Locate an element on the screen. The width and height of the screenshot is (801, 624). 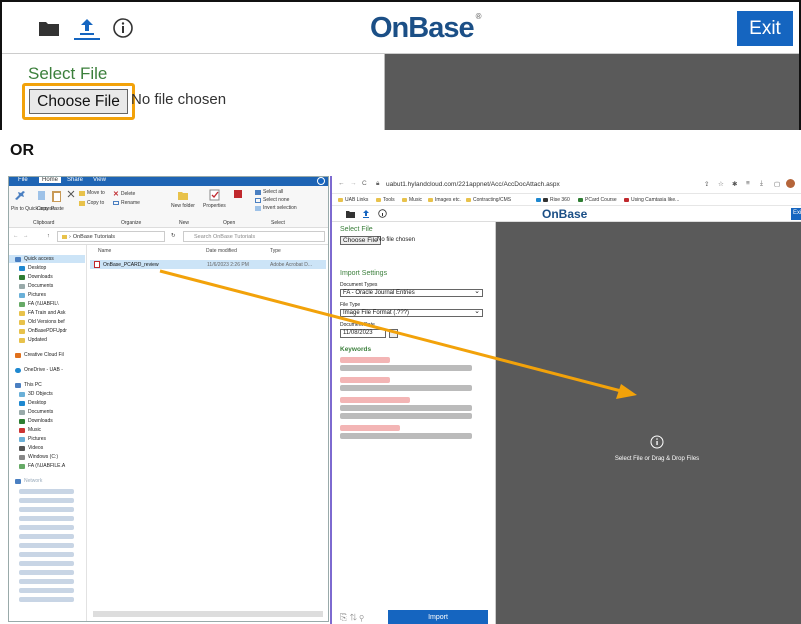
download-icon: ⤓ is located at coordinates (761, 184).